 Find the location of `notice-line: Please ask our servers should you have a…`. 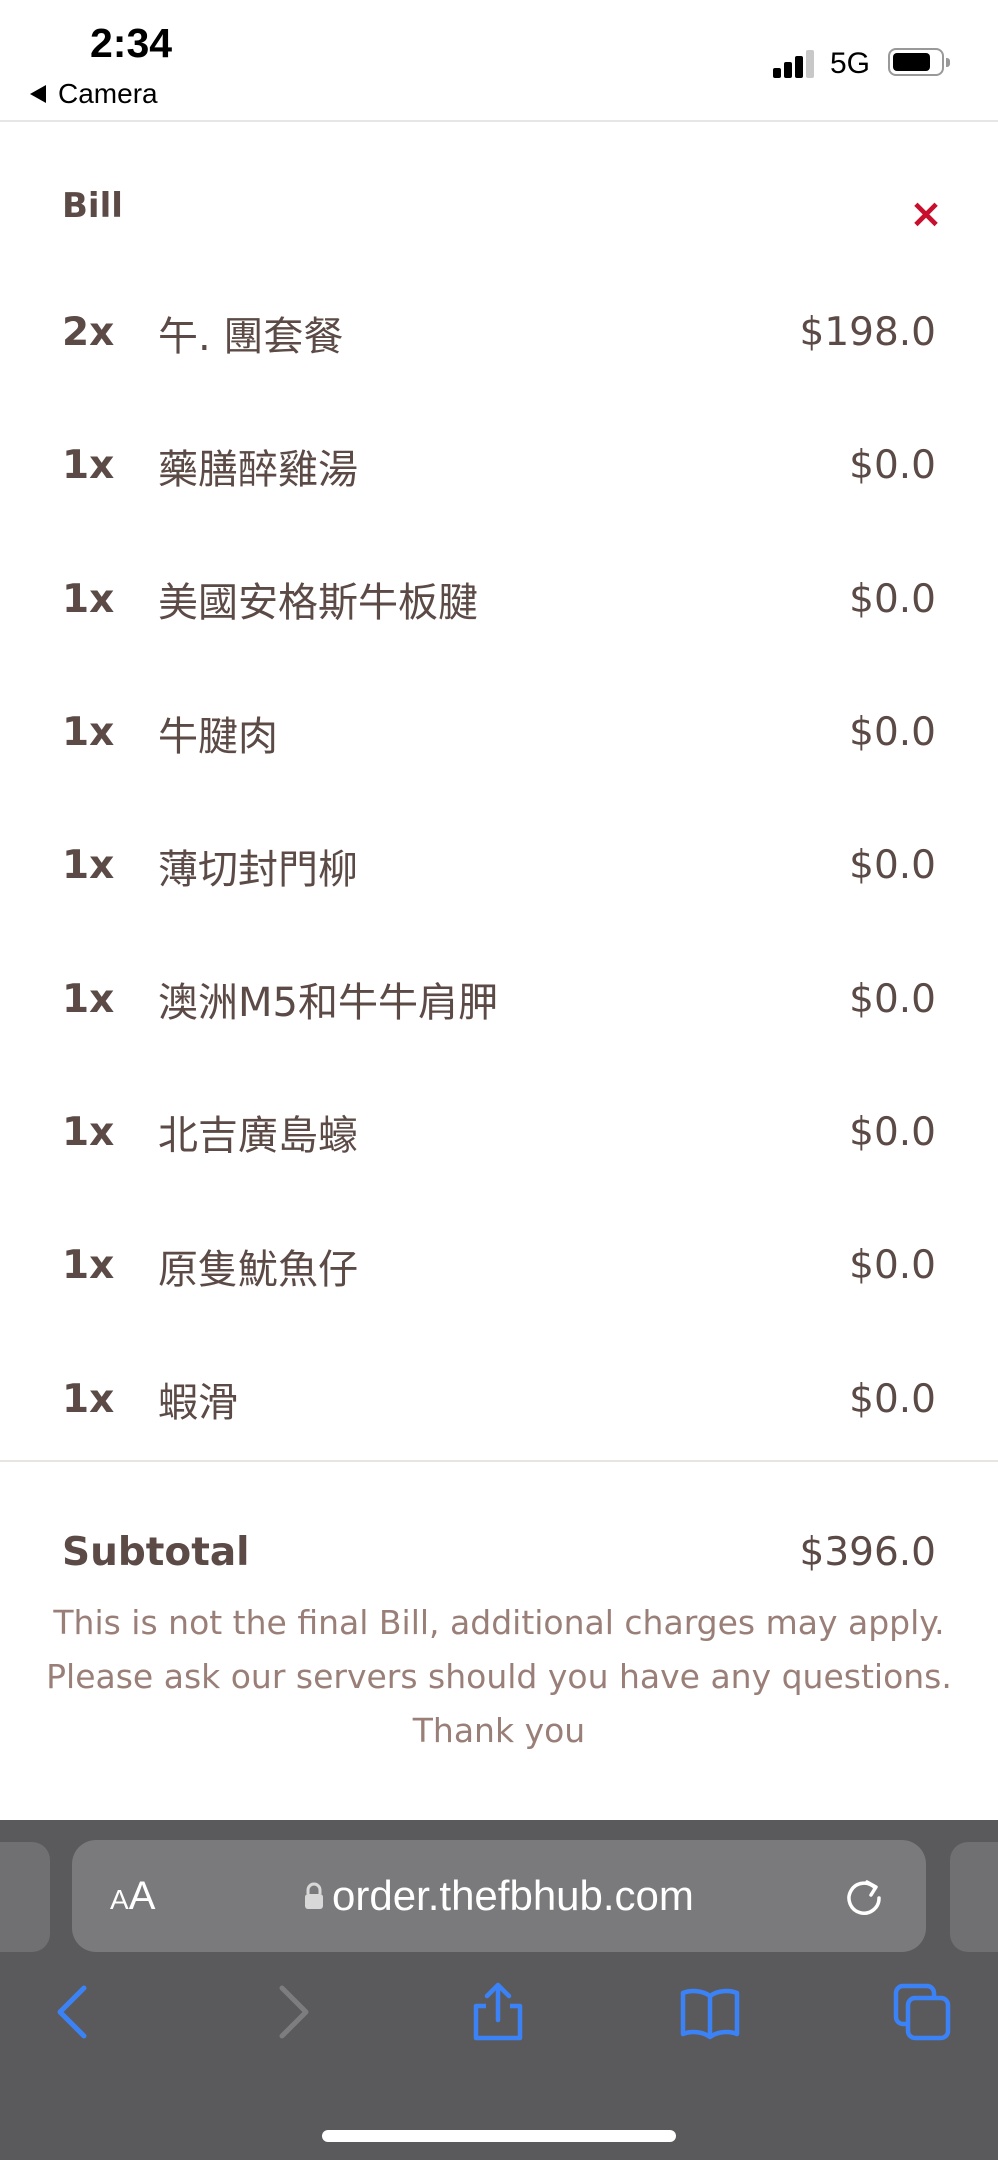

notice-line: Please ask our servers should you have a… is located at coordinates (499, 1676).